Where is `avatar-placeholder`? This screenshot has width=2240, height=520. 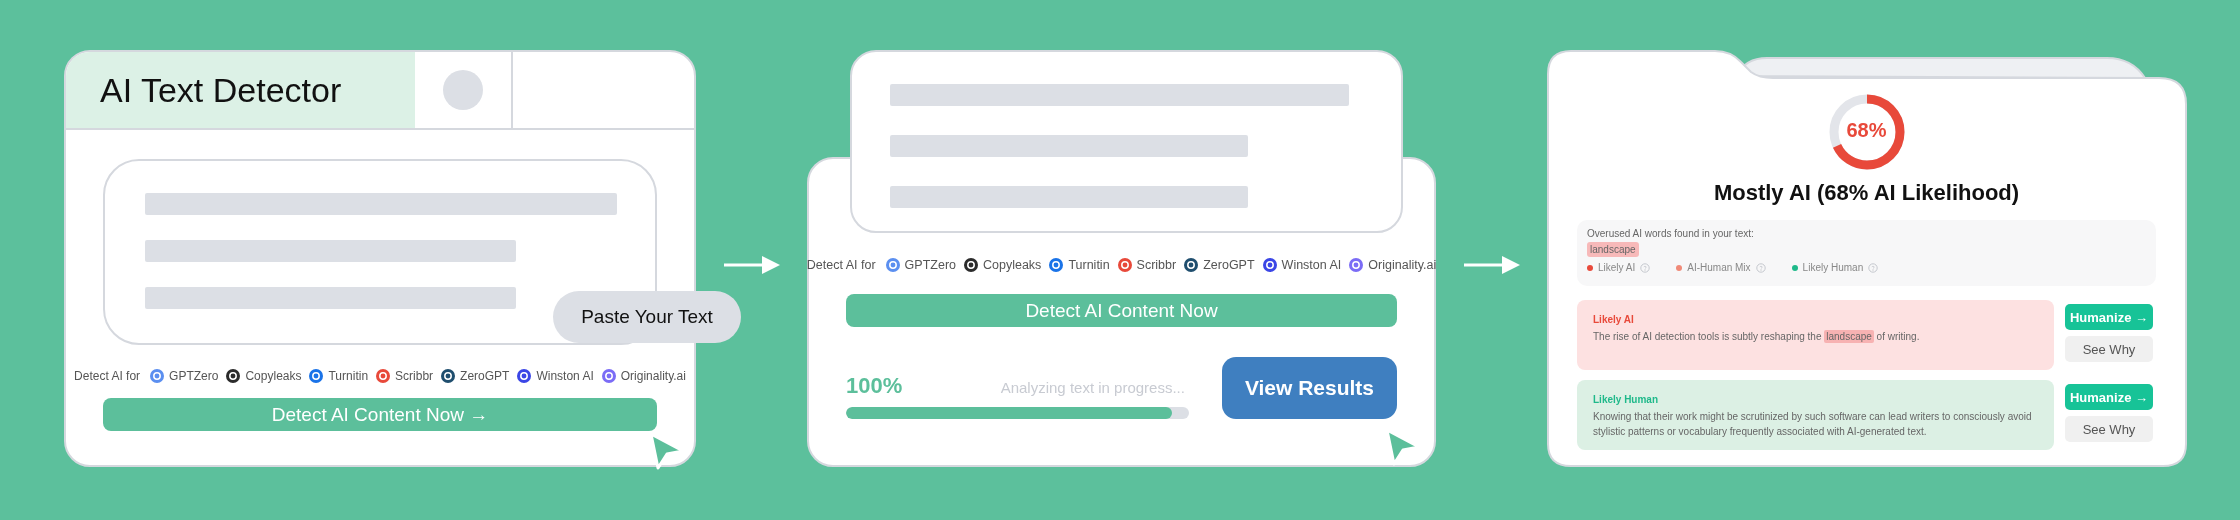 avatar-placeholder is located at coordinates (463, 90).